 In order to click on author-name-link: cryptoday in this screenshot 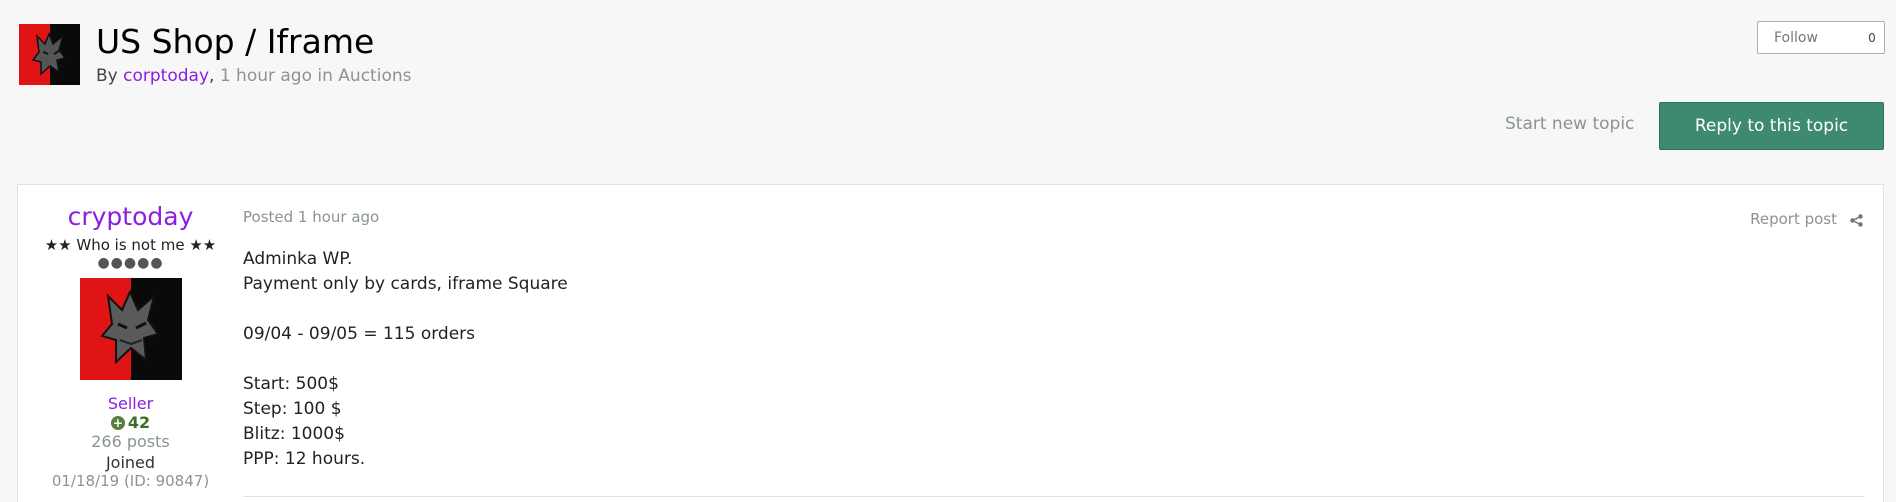, I will do `click(130, 217)`.